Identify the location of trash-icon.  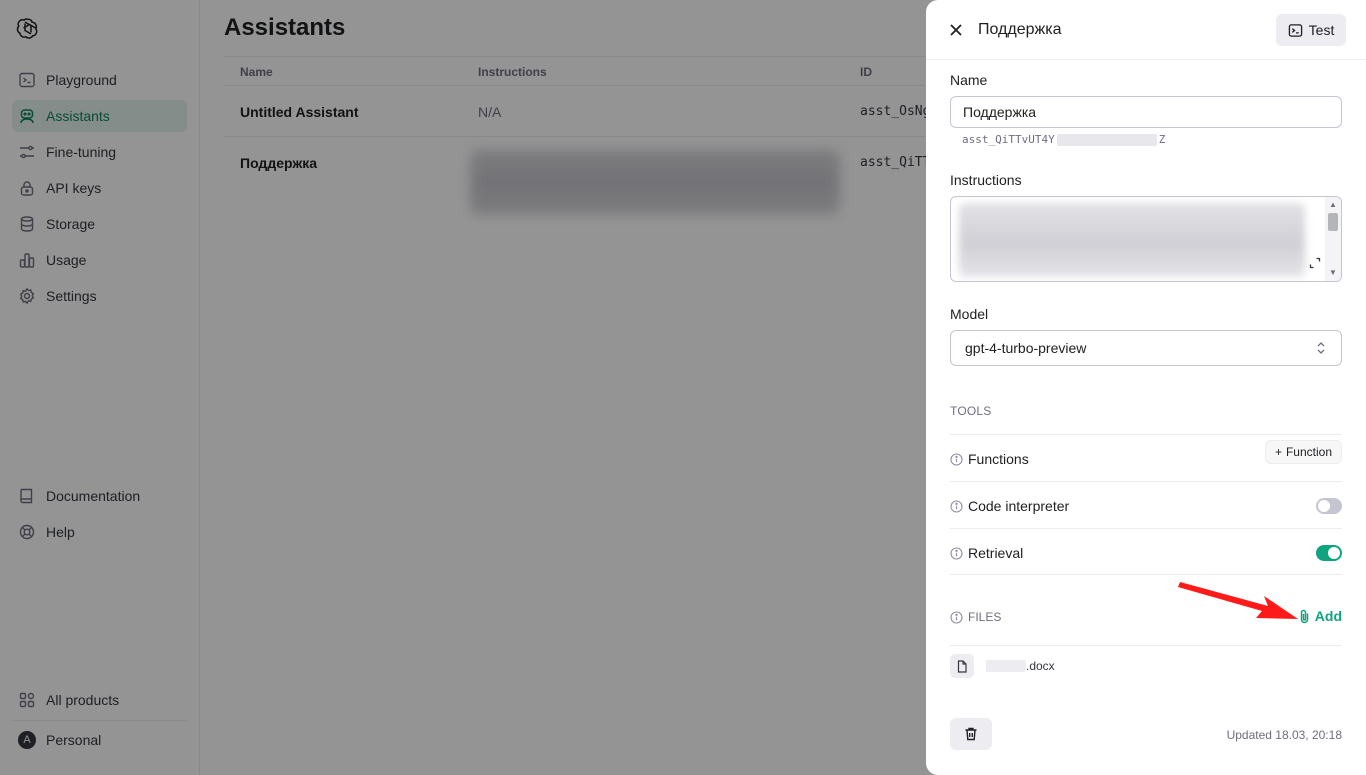
(971, 734).